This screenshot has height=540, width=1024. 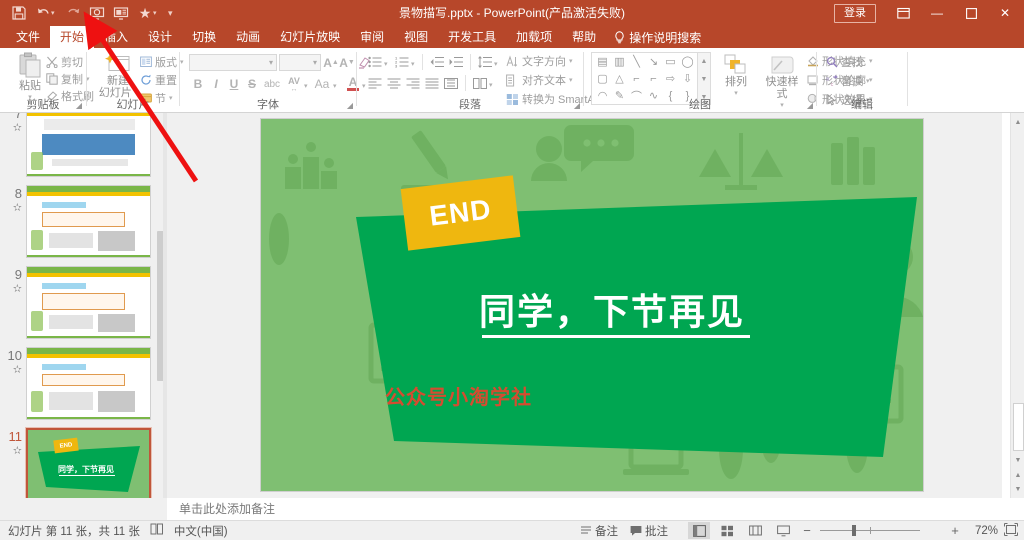 What do you see at coordinates (233, 62) in the screenshot?
I see `font-name-combo: ▾` at bounding box center [233, 62].